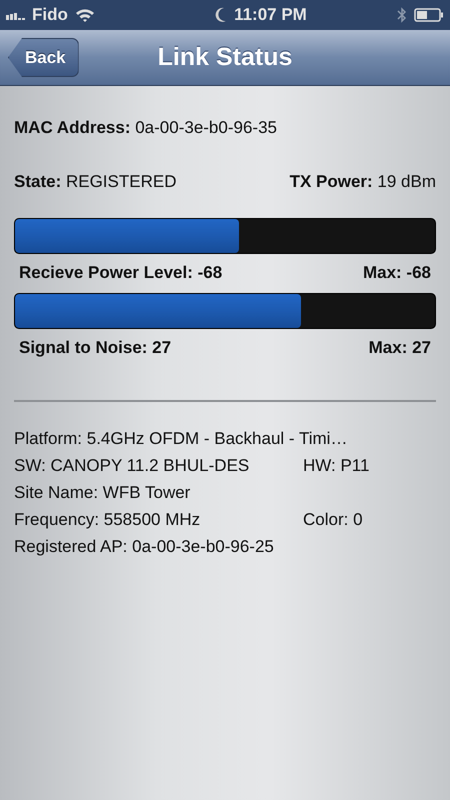 The width and height of the screenshot is (450, 800). I want to click on tx-power-text: TX Power: 19 dBm, so click(363, 182).